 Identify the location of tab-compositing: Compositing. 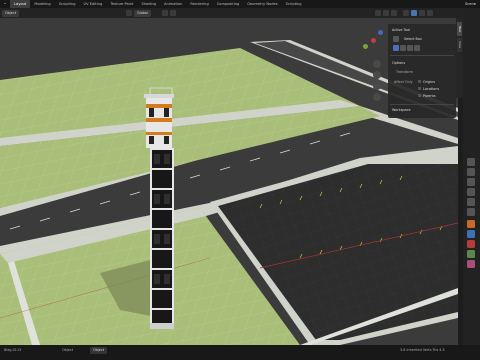
(228, 4).